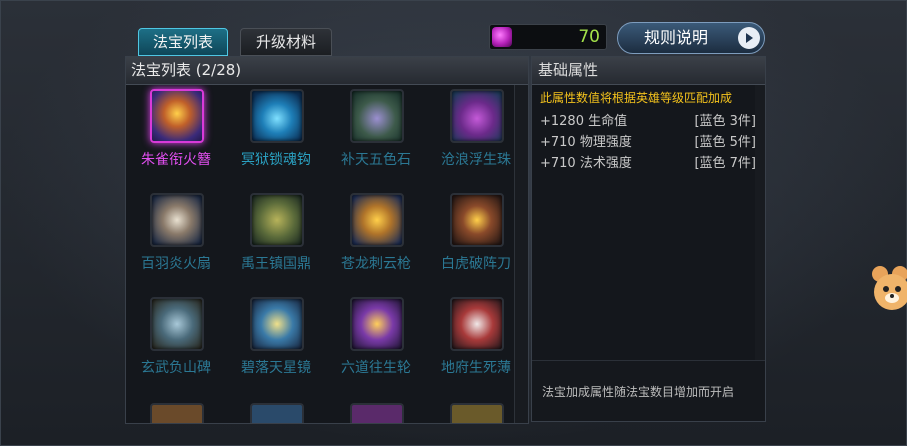 The width and height of the screenshot is (907, 446). I want to click on purple-gem-icon, so click(502, 37).